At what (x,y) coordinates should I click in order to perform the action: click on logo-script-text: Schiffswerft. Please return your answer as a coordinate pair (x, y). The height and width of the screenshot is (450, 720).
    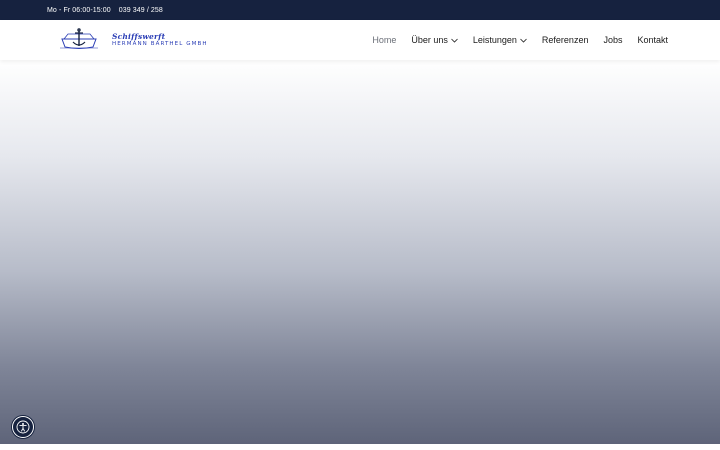
    Looking at the image, I should click on (139, 36).